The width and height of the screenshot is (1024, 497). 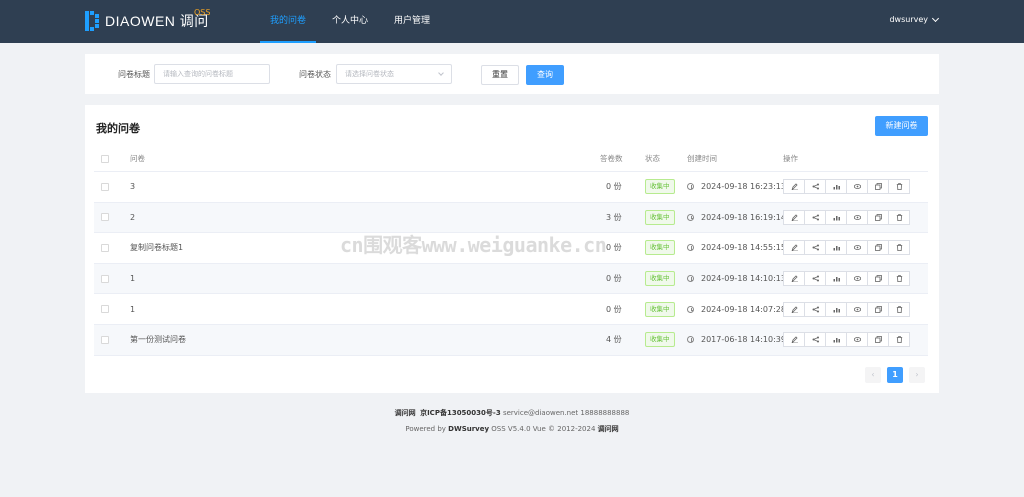 I want to click on title-search-input: 请输入查询的问卷标题, so click(x=212, y=74).